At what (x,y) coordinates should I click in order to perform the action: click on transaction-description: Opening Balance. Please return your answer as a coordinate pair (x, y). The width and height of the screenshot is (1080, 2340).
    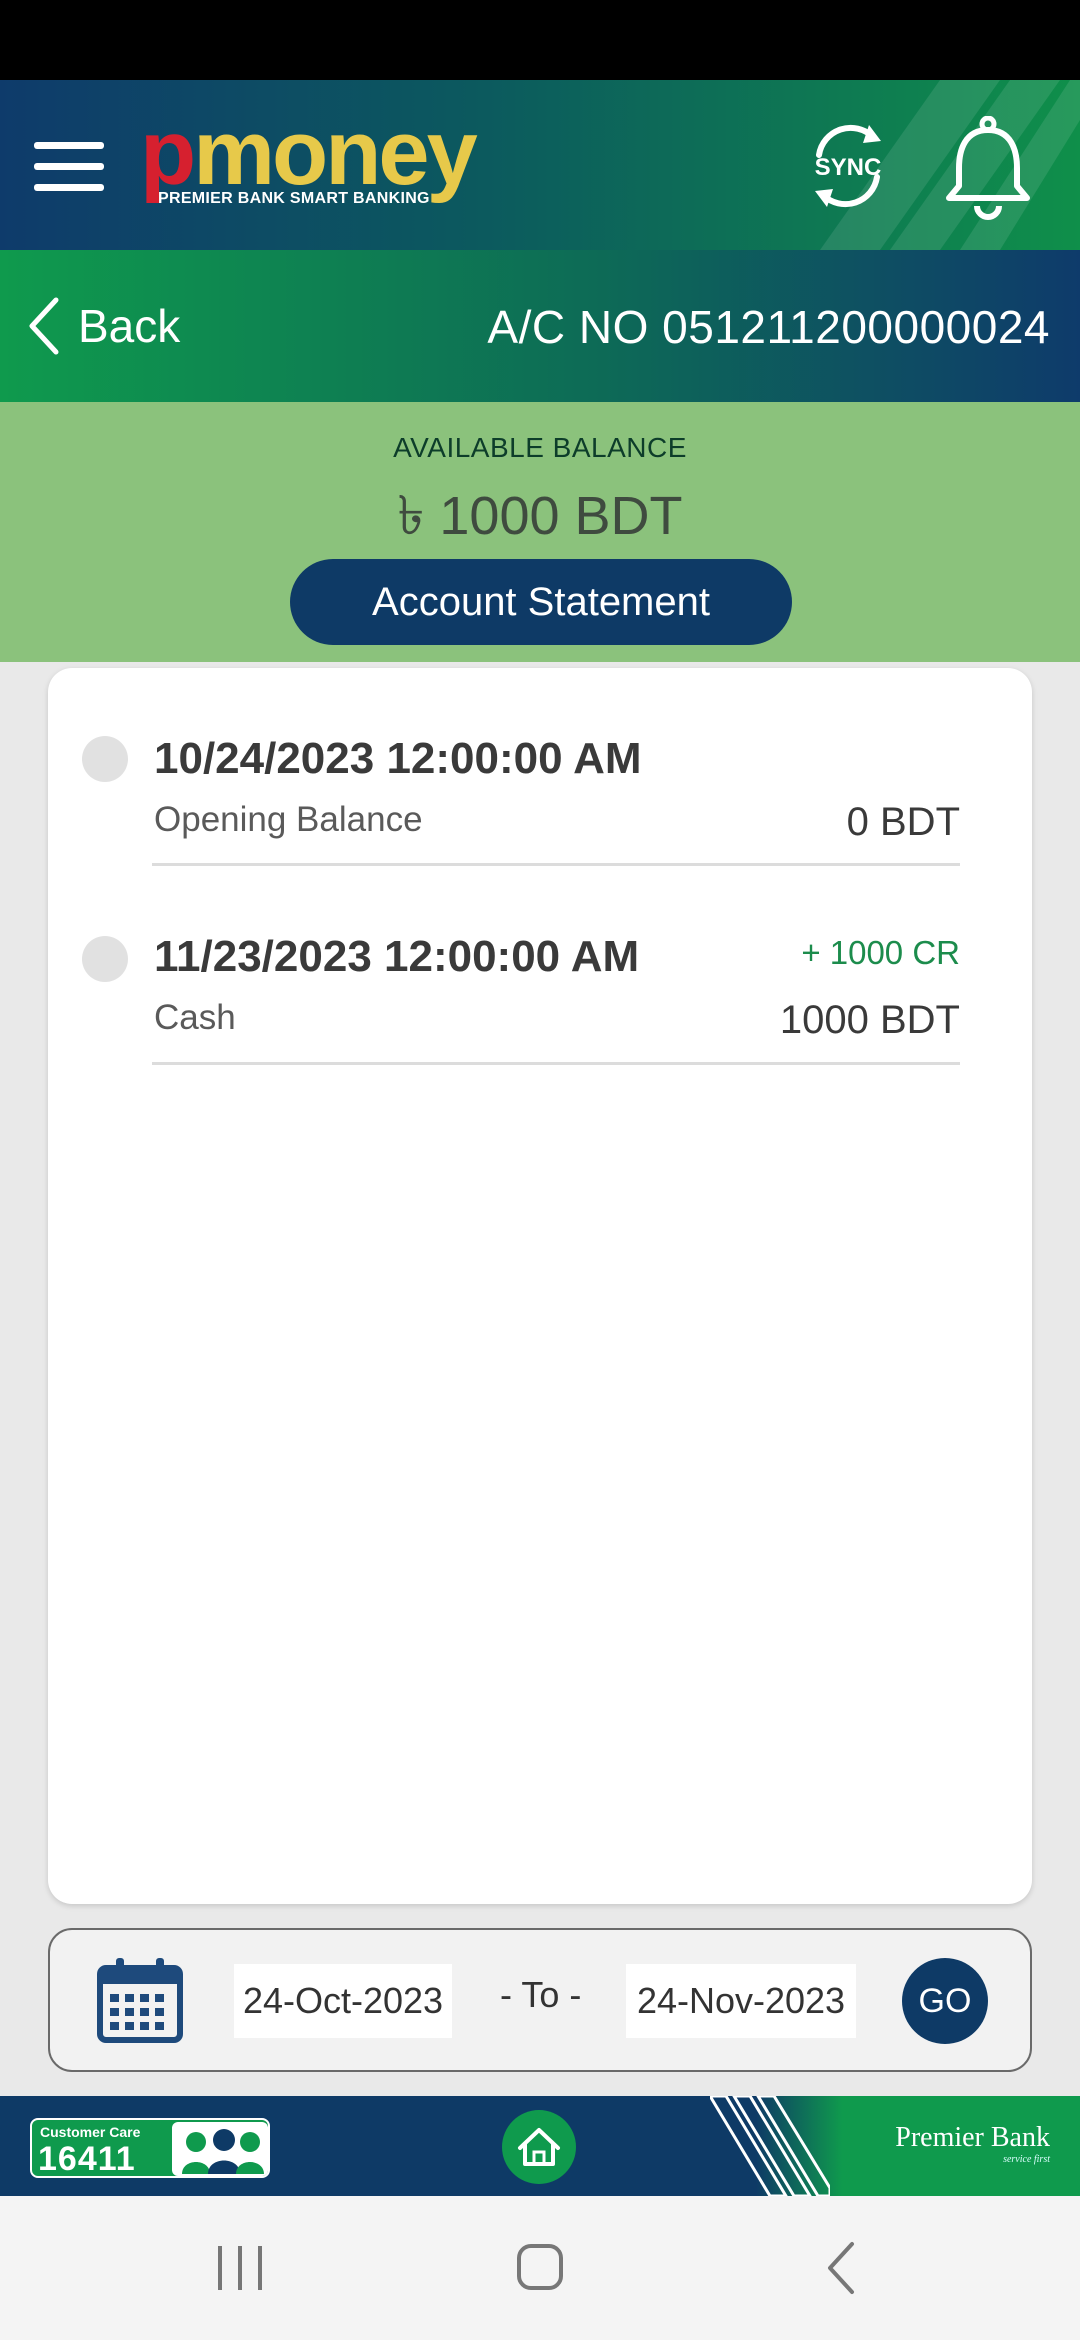
    Looking at the image, I should click on (288, 819).